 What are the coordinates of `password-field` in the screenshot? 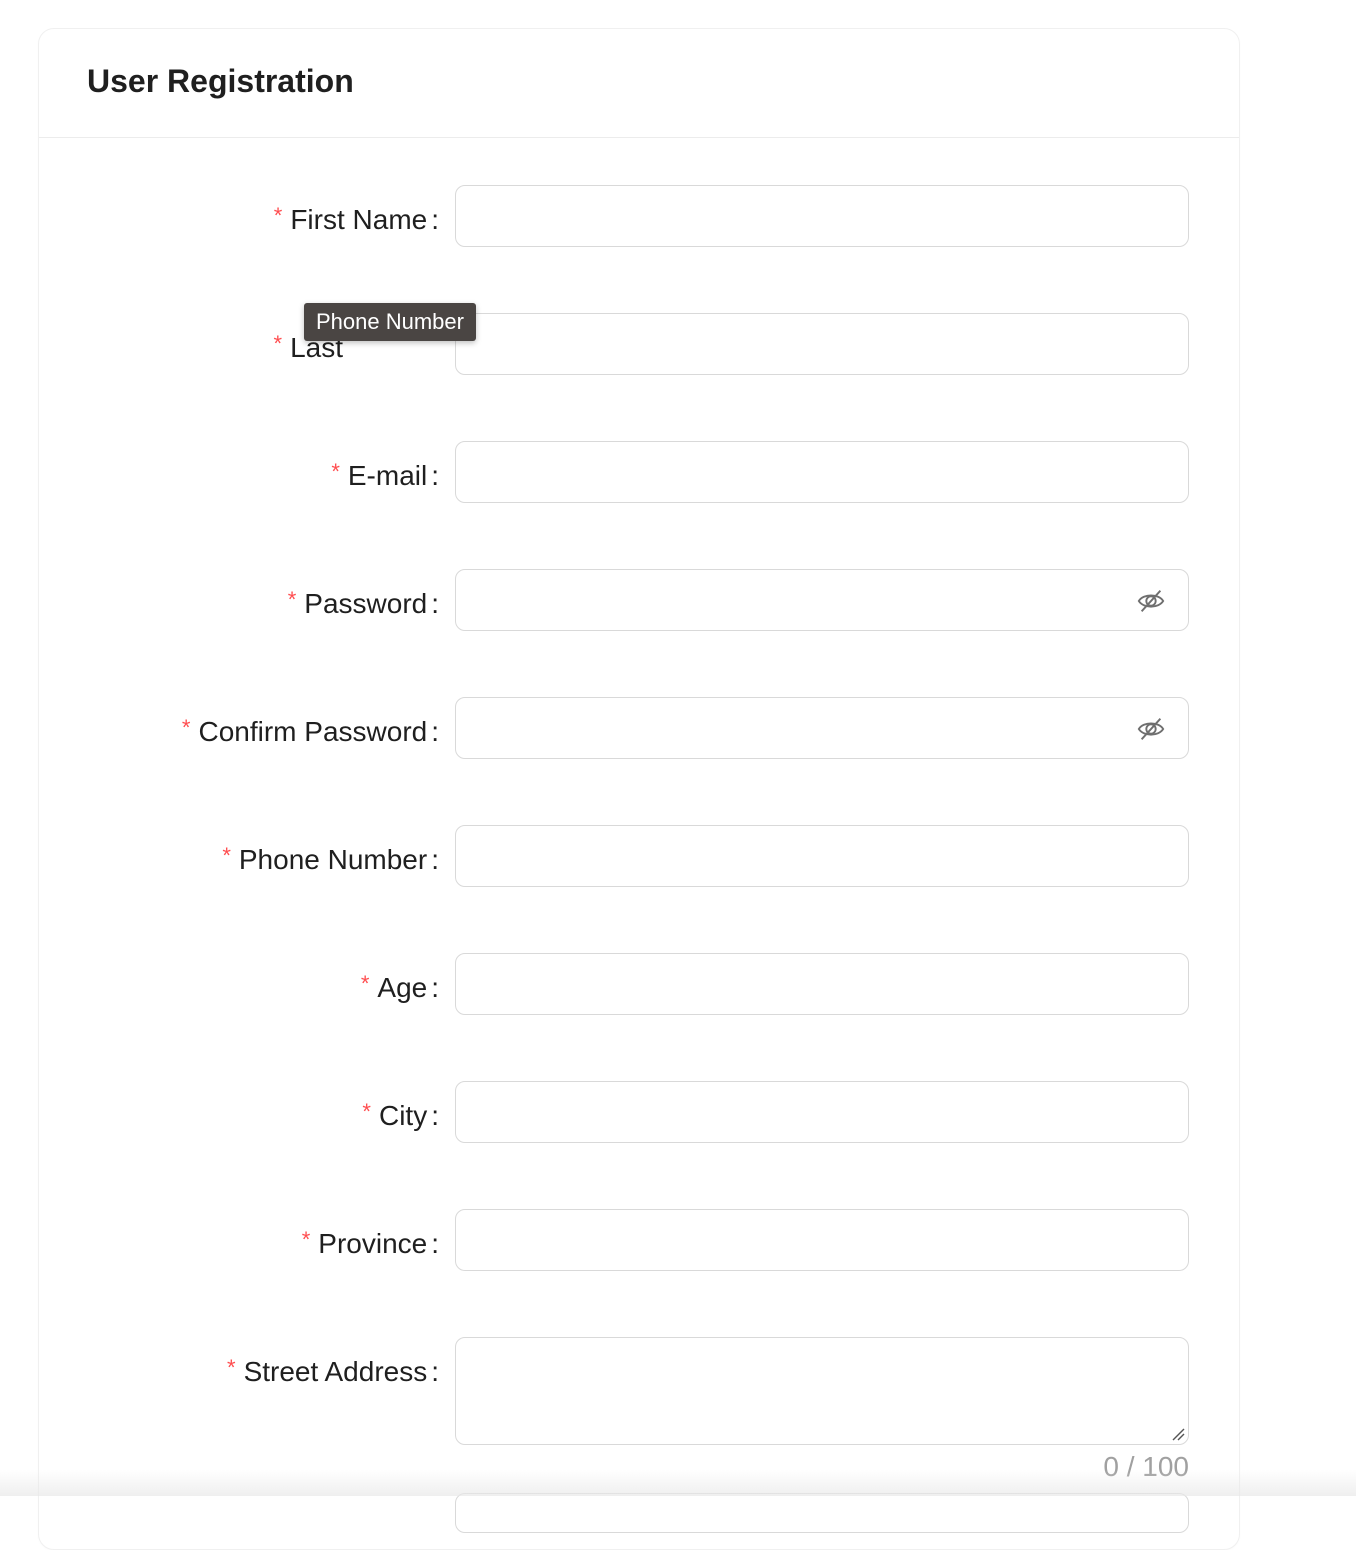 It's located at (822, 600).